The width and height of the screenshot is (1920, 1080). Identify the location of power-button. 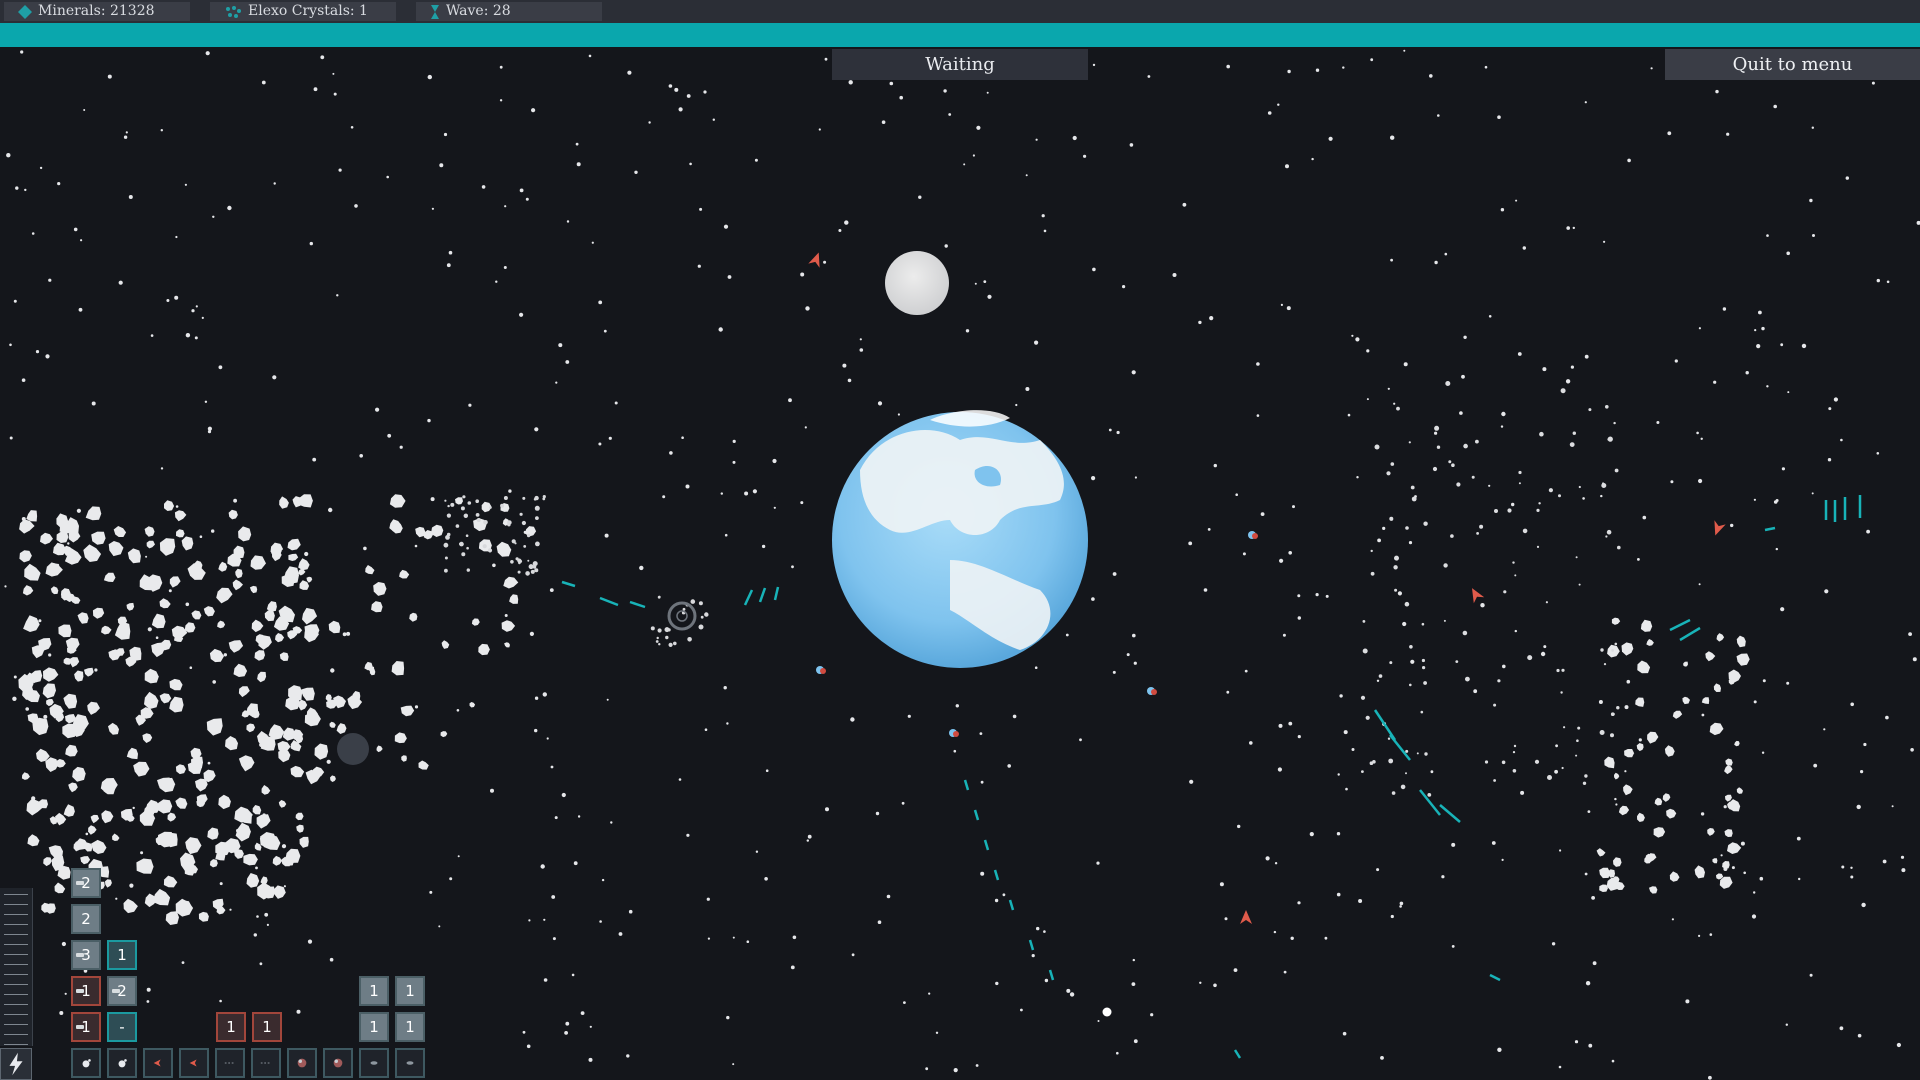
(16, 1064).